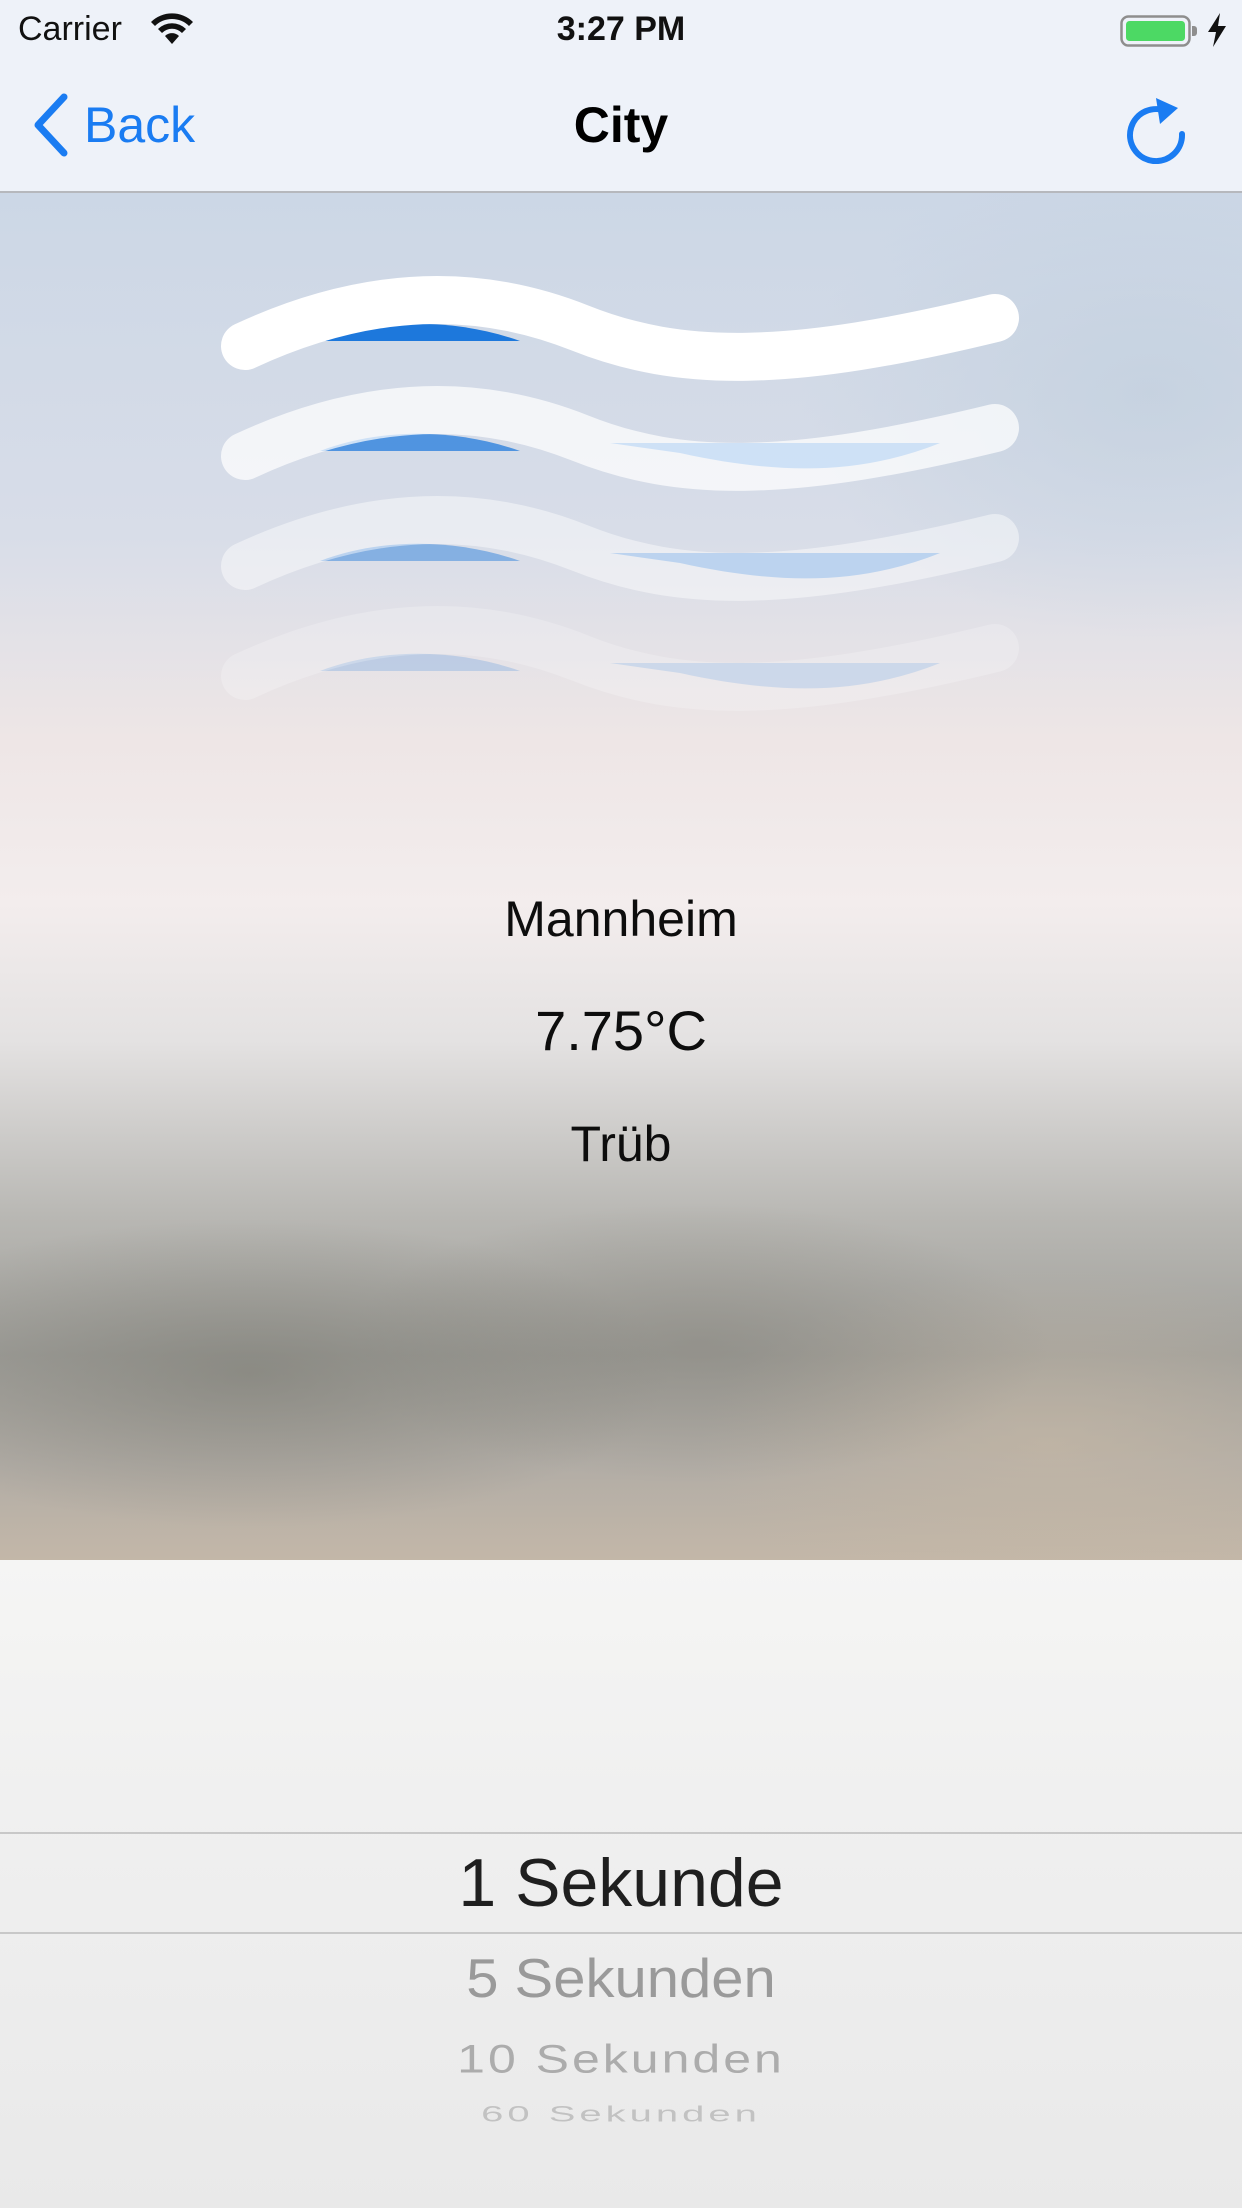 Image resolution: width=1242 pixels, height=2208 pixels. What do you see at coordinates (621, 126) in the screenshot?
I see `navigation-bar: Back City` at bounding box center [621, 126].